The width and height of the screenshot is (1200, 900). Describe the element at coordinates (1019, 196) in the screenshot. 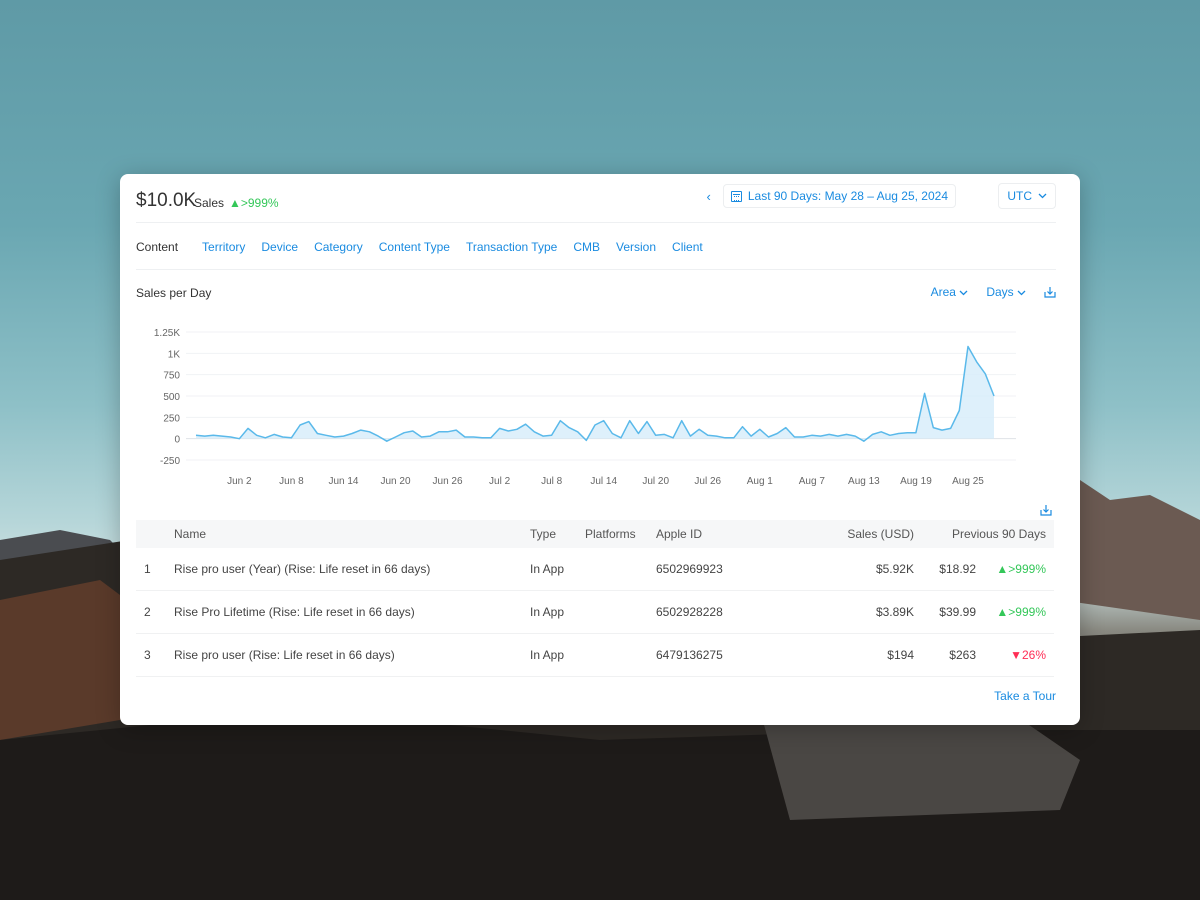

I see `timezone-label: UTC` at that location.